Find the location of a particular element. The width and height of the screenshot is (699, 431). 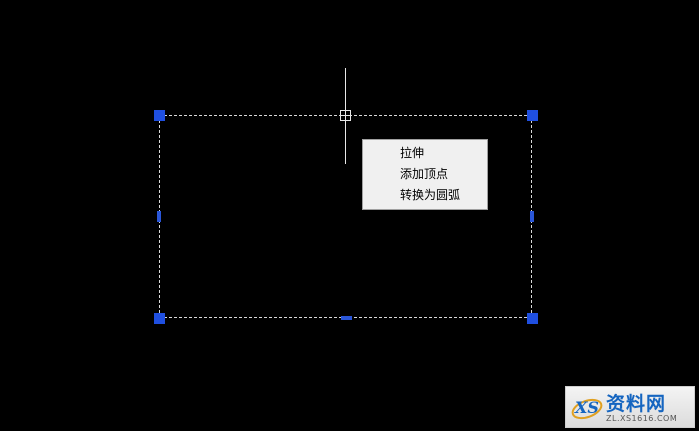

grip-mid-right is located at coordinates (532, 216).